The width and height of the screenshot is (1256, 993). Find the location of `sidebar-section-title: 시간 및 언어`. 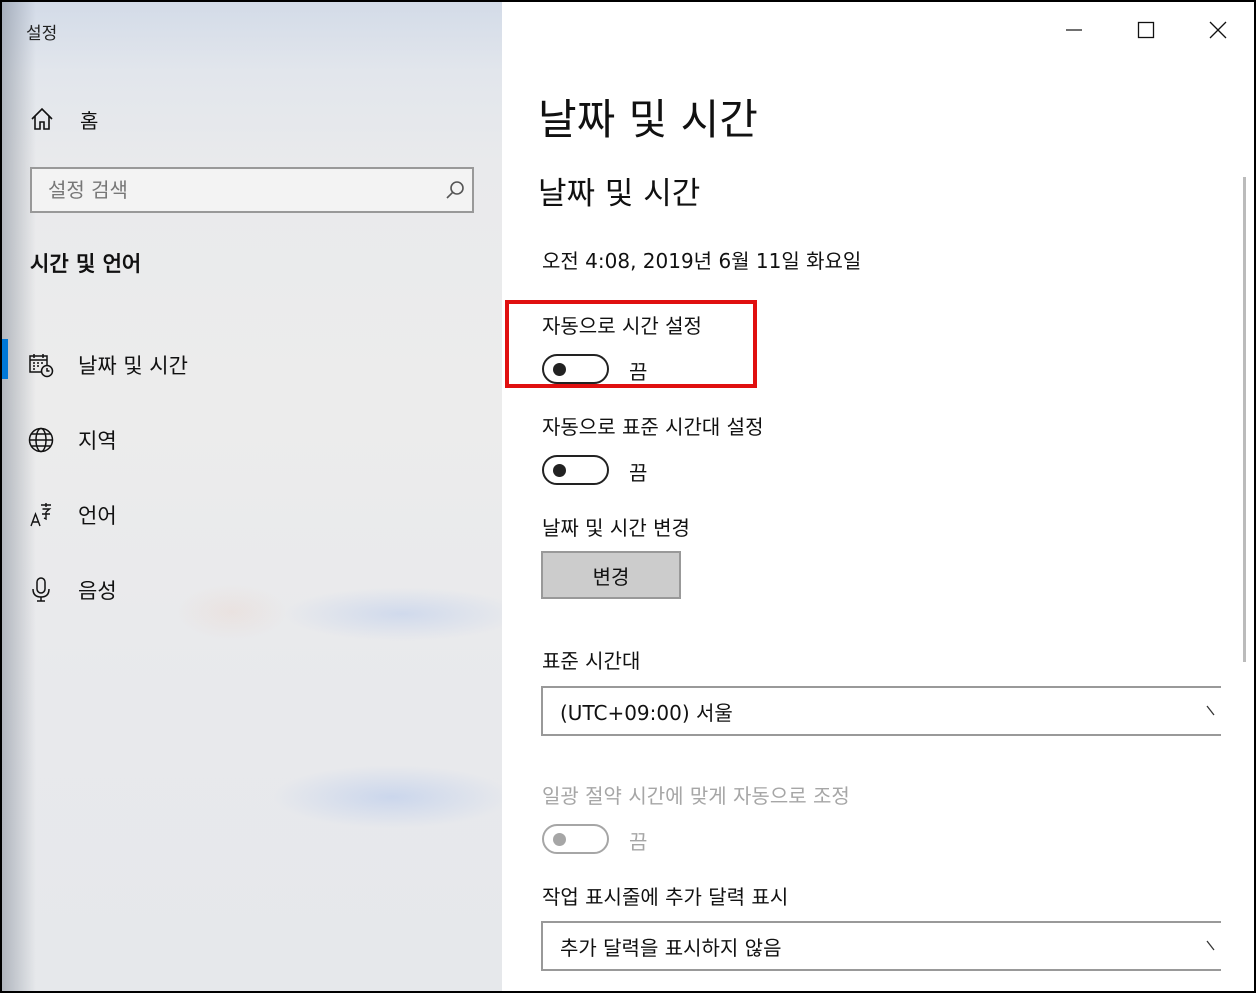

sidebar-section-title: 시간 및 언어 is located at coordinates (86, 264).